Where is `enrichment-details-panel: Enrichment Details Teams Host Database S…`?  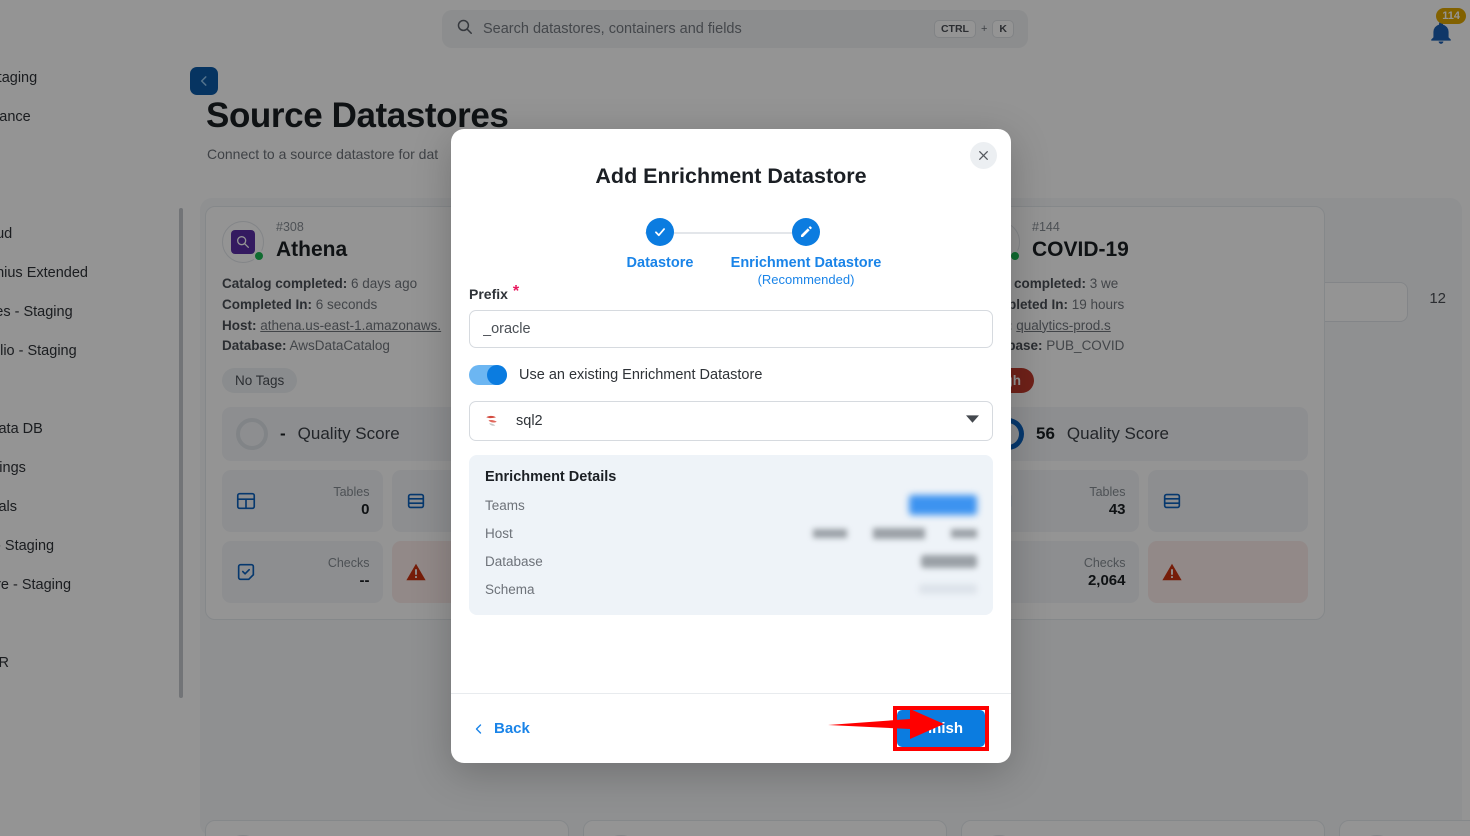
enrichment-details-panel: Enrichment Details Teams Host Database S… is located at coordinates (731, 535).